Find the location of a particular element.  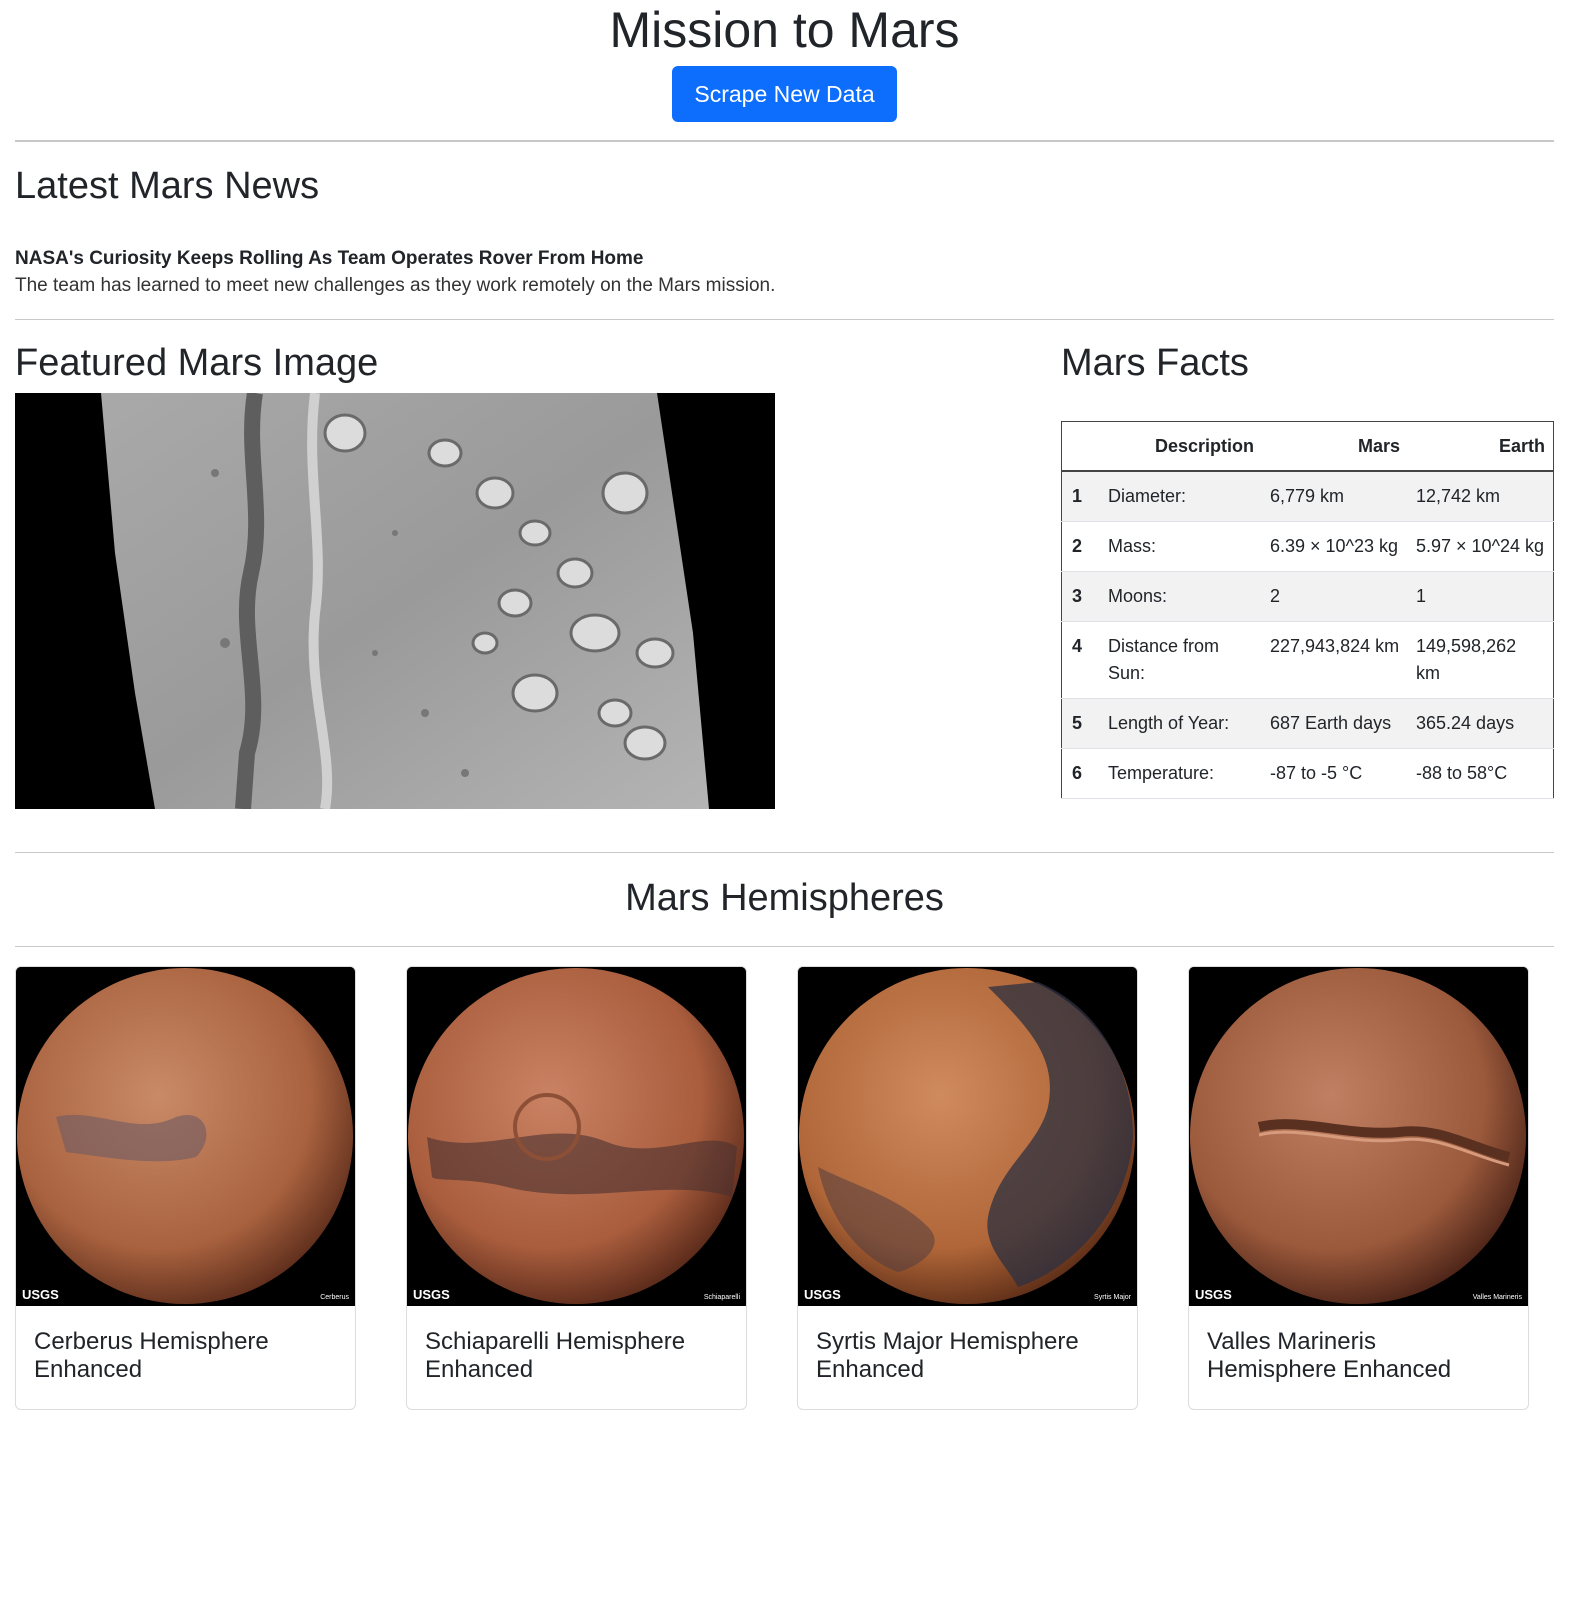

hemisphere-title: Cerberus Hemisphere Enhanced is located at coordinates (185, 1356).